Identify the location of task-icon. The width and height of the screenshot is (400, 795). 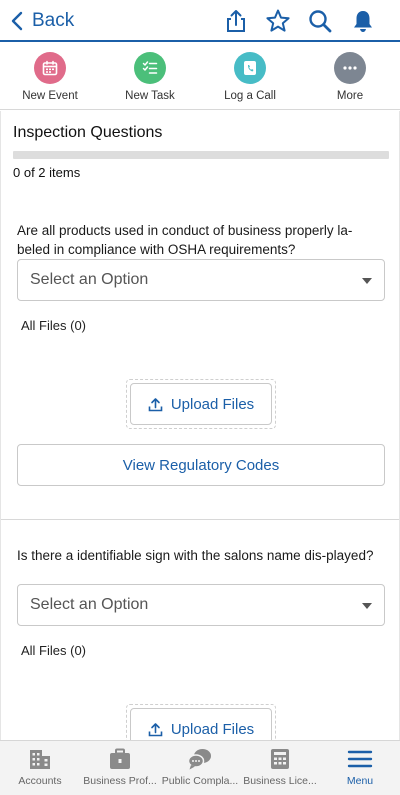
(150, 67).